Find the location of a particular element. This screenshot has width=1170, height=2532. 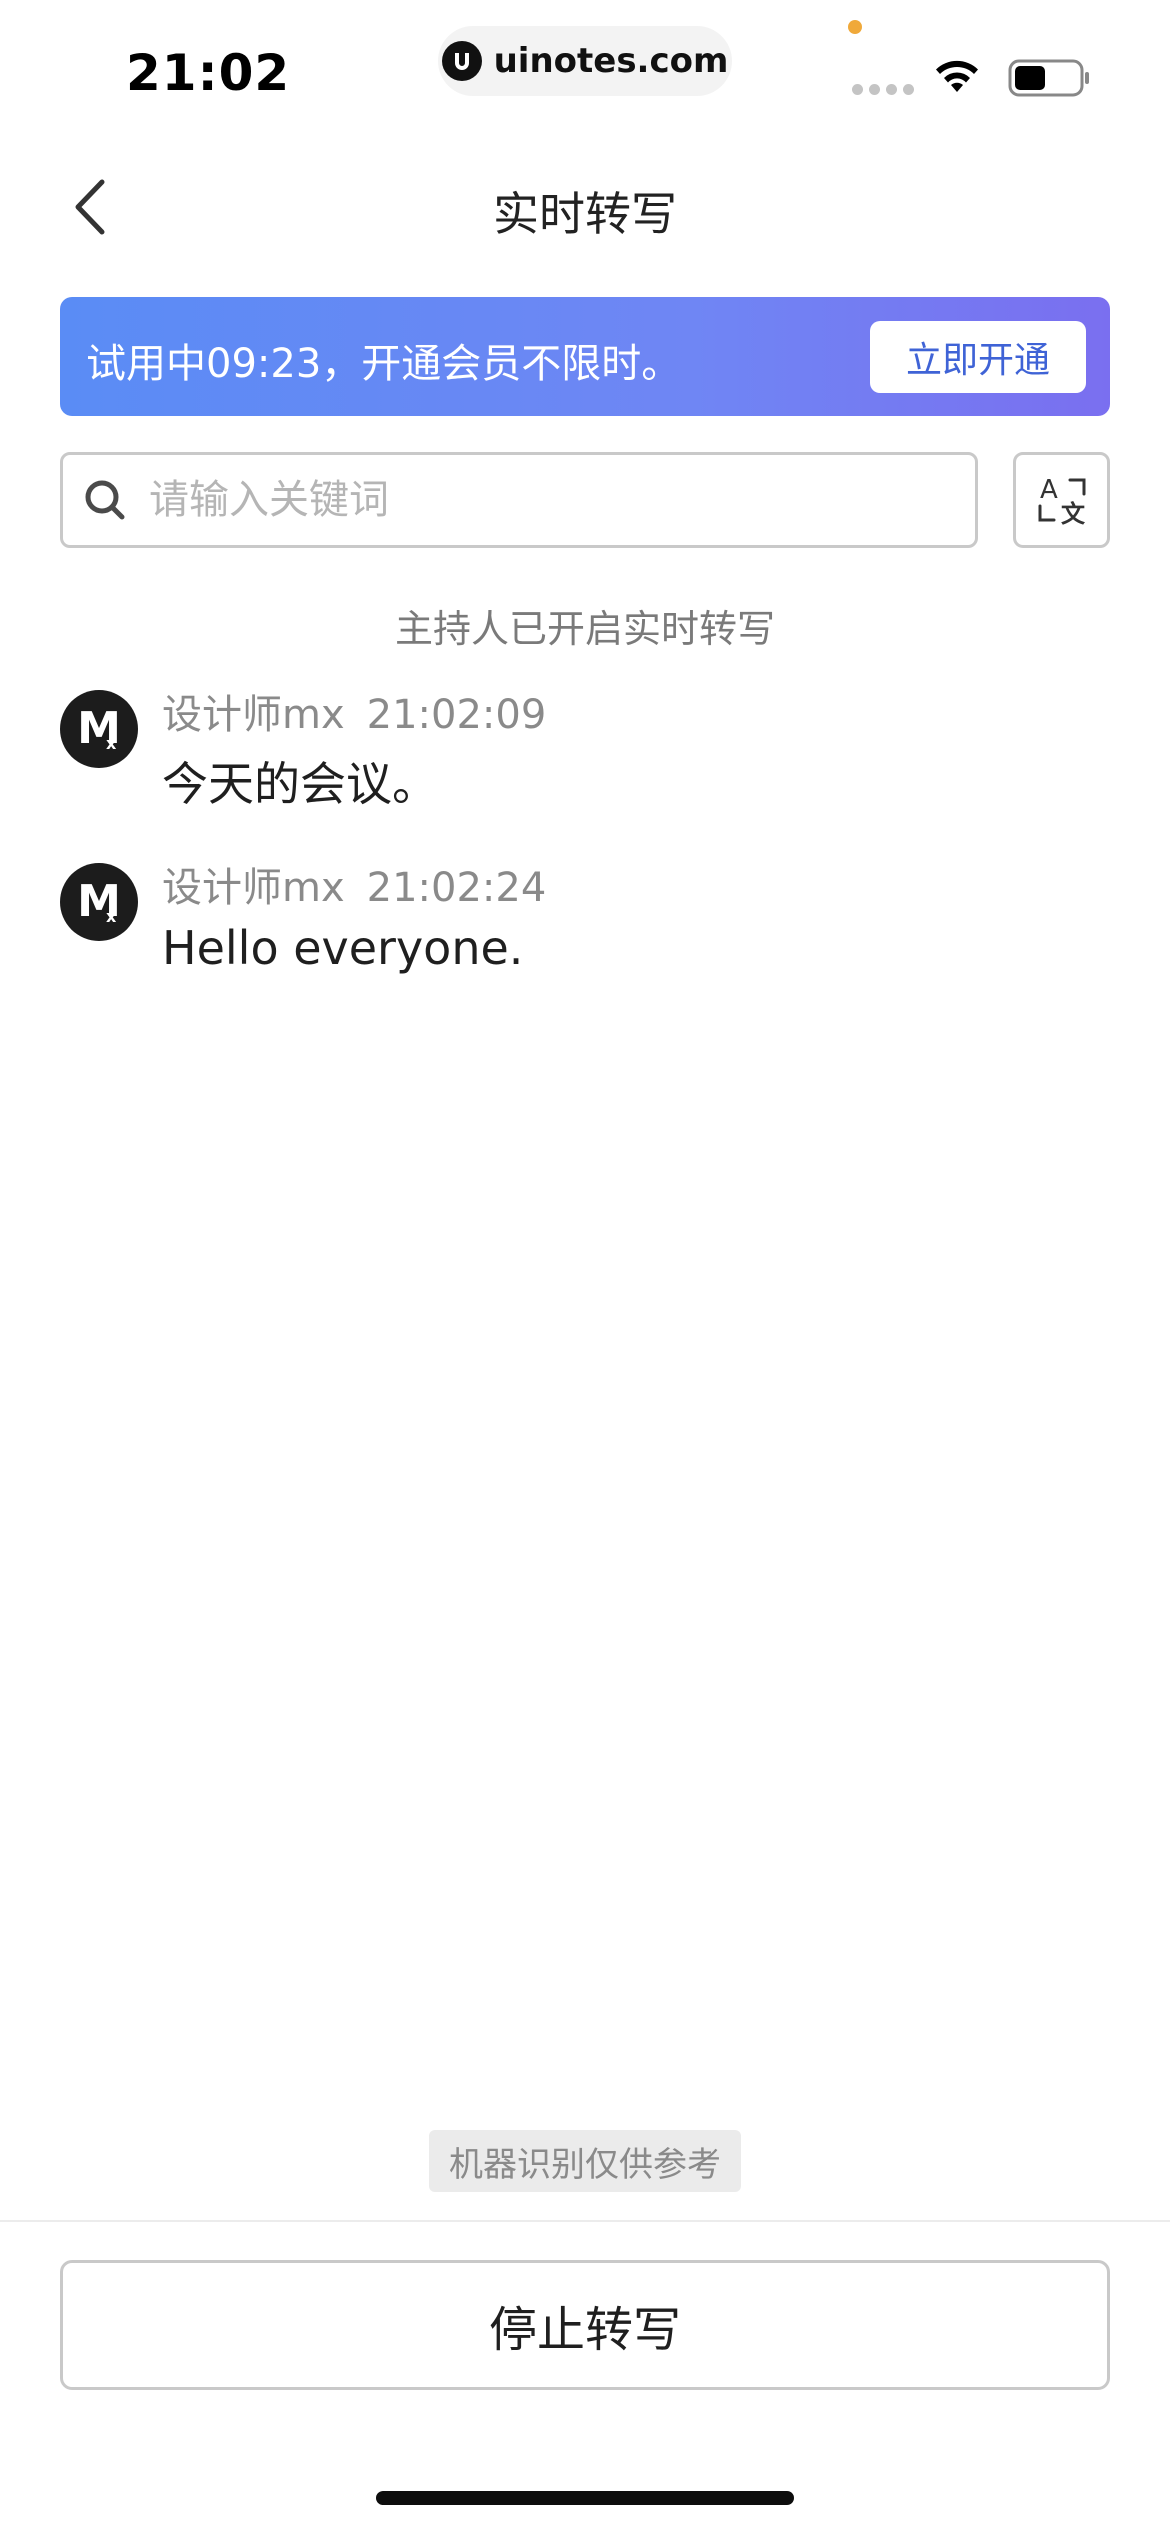

message-text: 今天的会议。 is located at coordinates (300, 784).